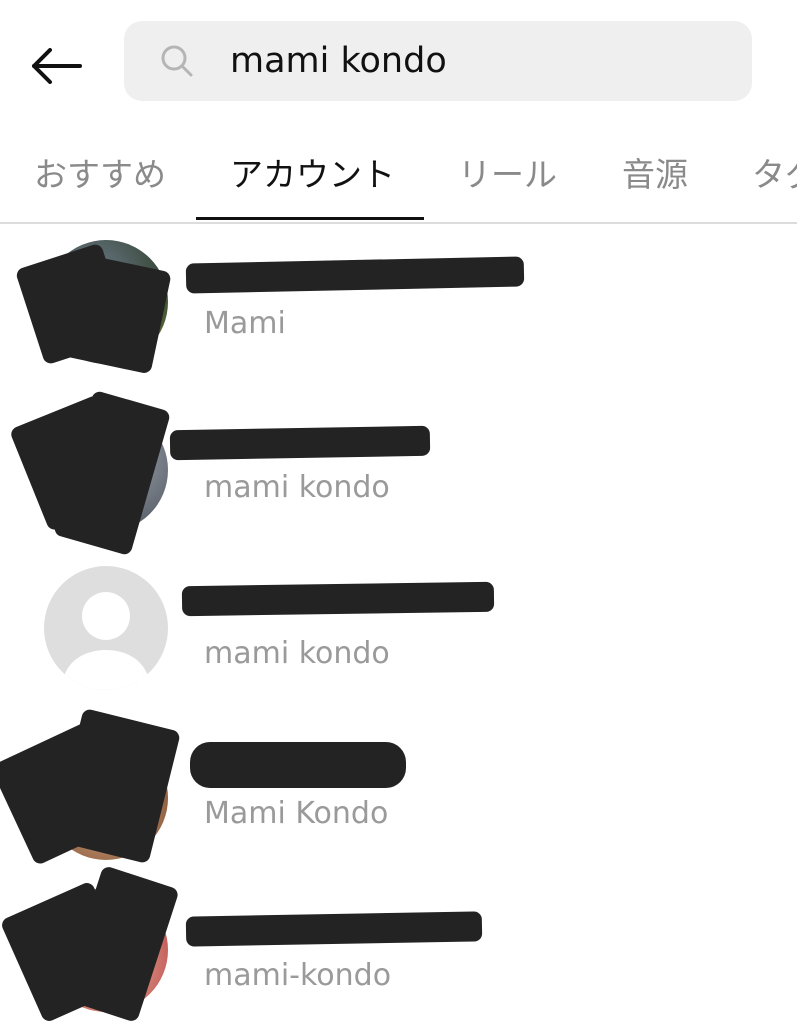  I want to click on account-display-name: Mami, so click(245, 323).